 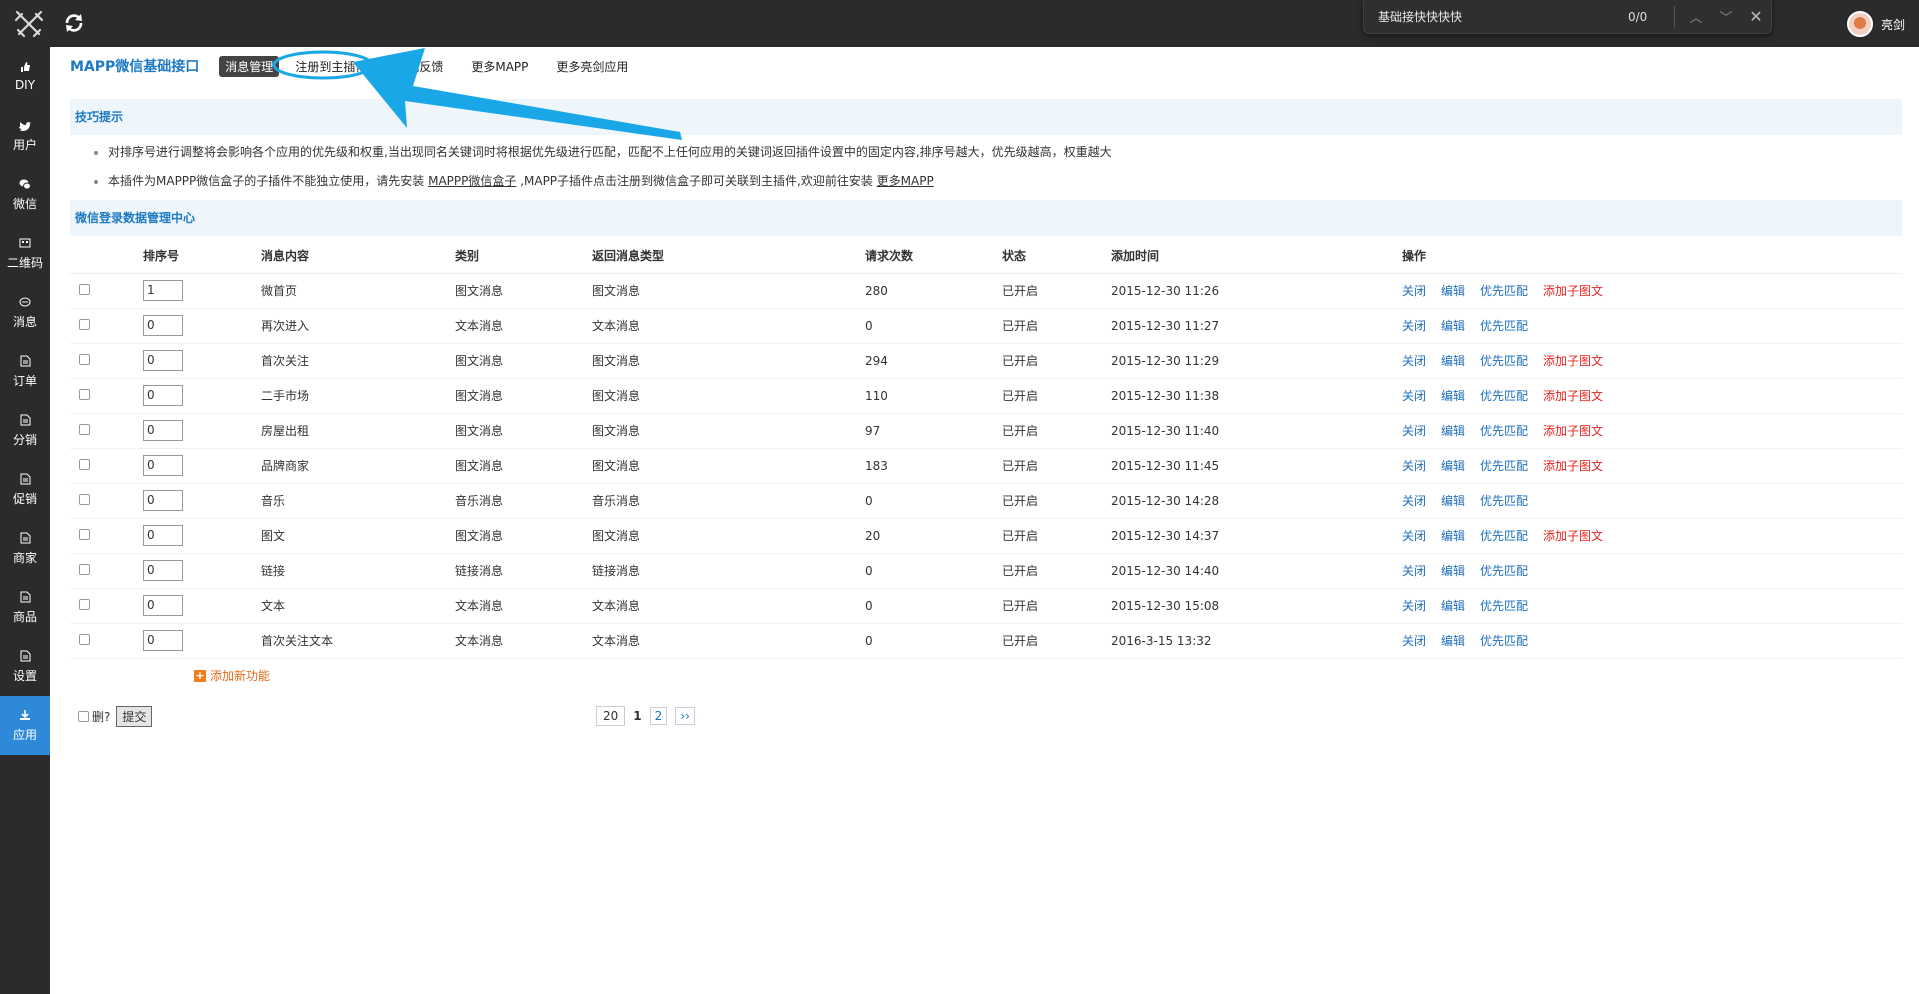 What do you see at coordinates (134, 716) in the screenshot?
I see `submit-button: 提交` at bounding box center [134, 716].